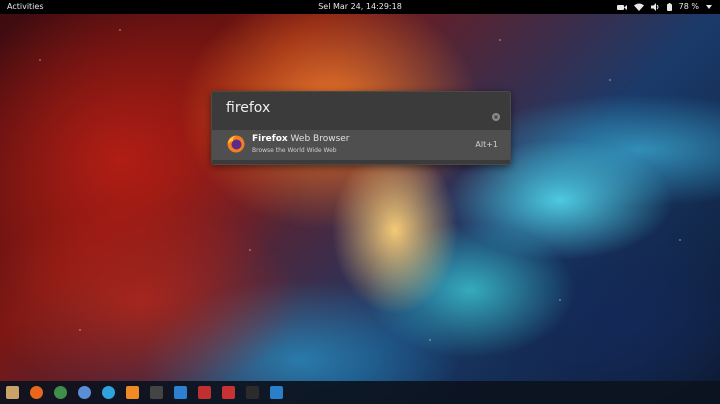 Image resolution: width=720 pixels, height=404 pixels. I want to click on telegram-icon, so click(108, 392).